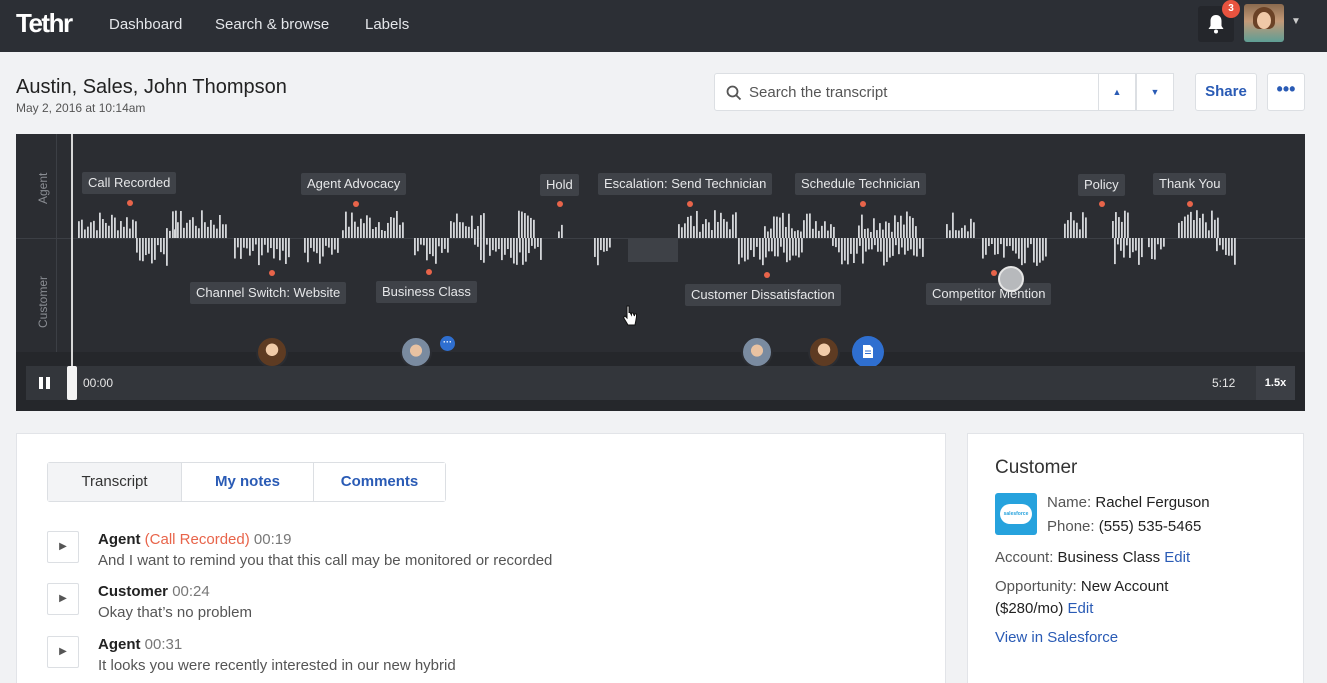 Image resolution: width=1327 pixels, height=683 pixels. Describe the element at coordinates (1275, 383) in the screenshot. I see `playback-speed-button: 1.5x` at that location.